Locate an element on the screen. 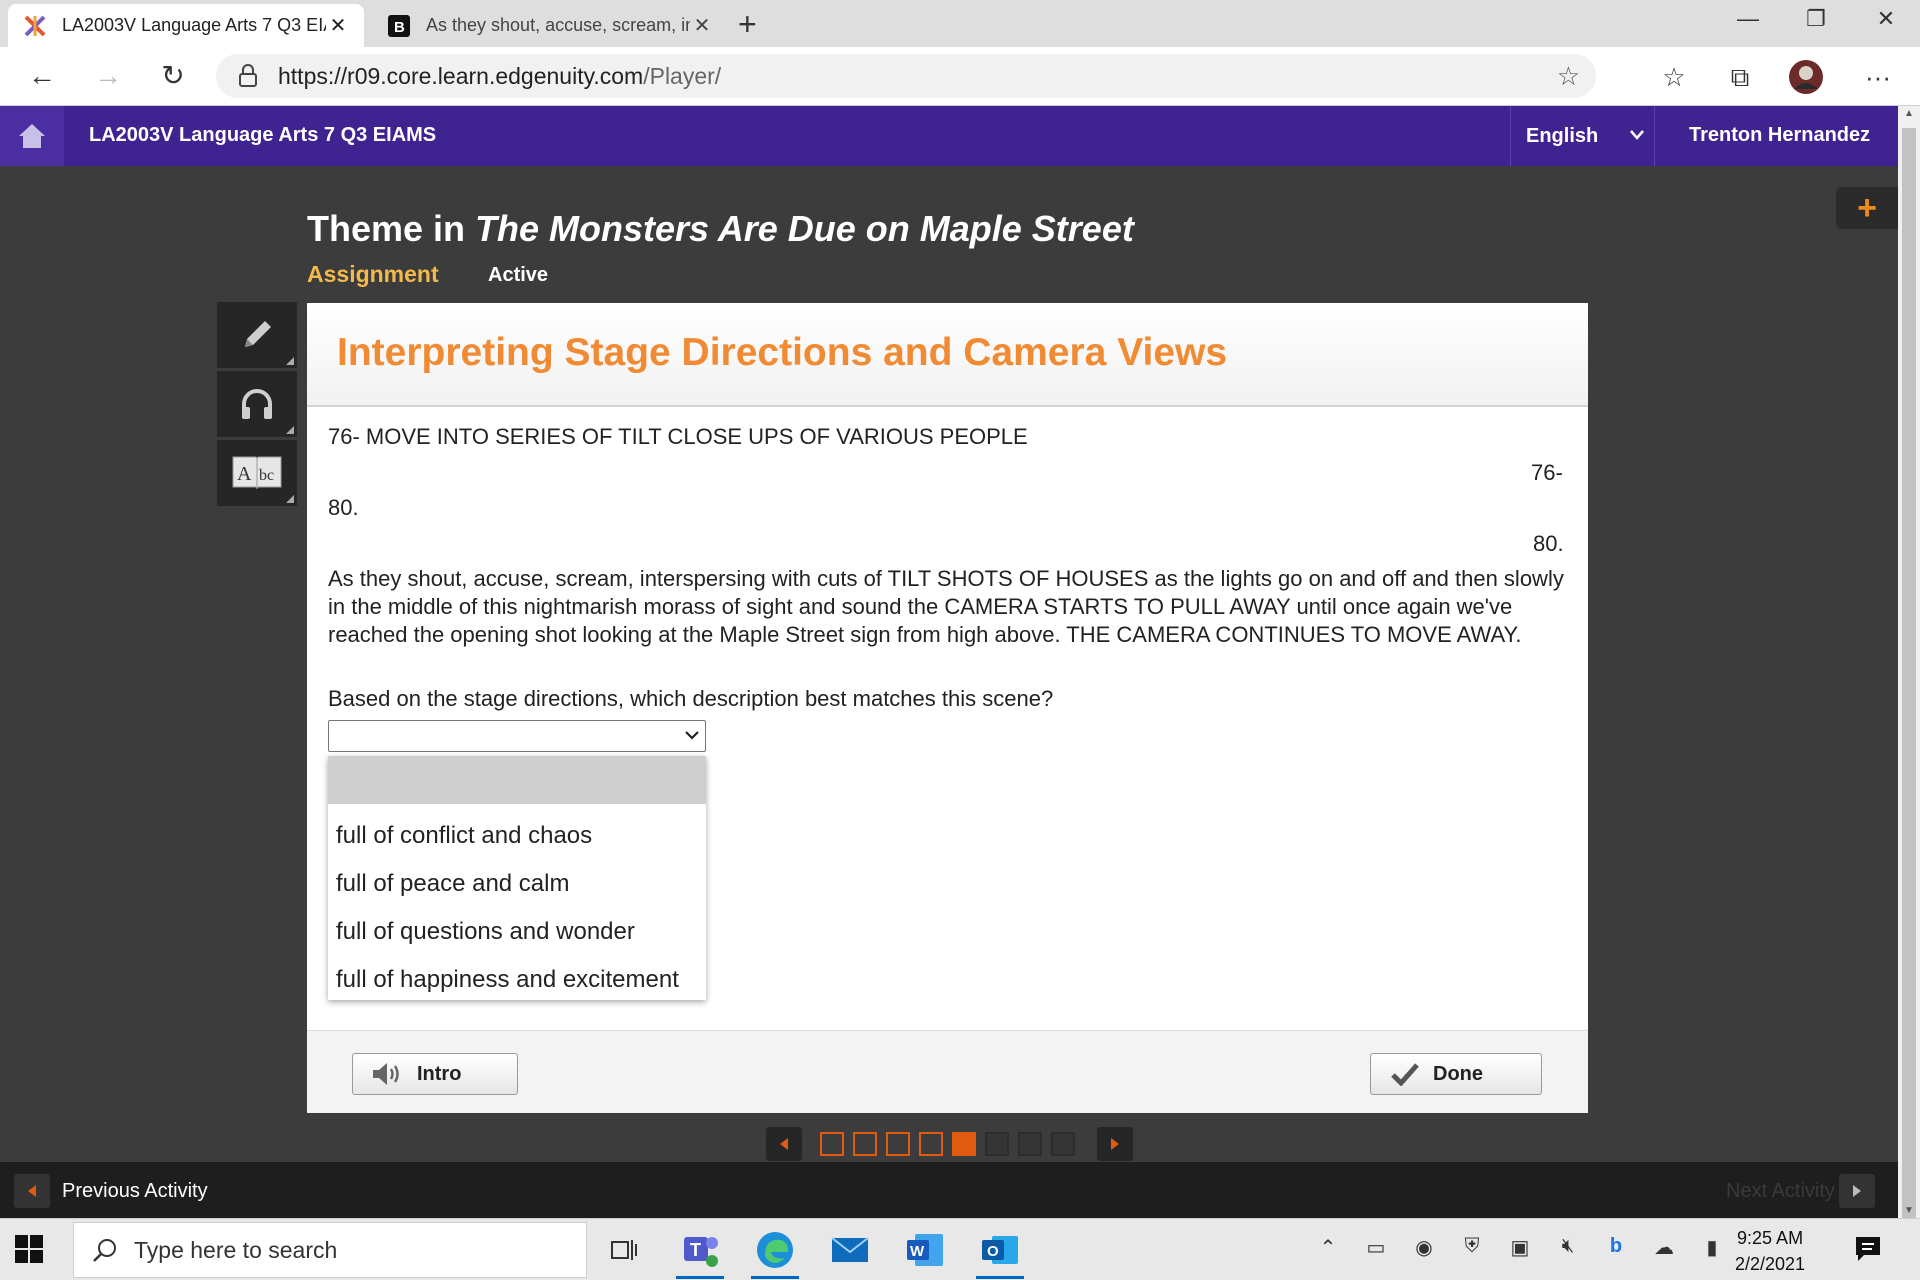 This screenshot has height=1280, width=1920. home-button is located at coordinates (32, 136).